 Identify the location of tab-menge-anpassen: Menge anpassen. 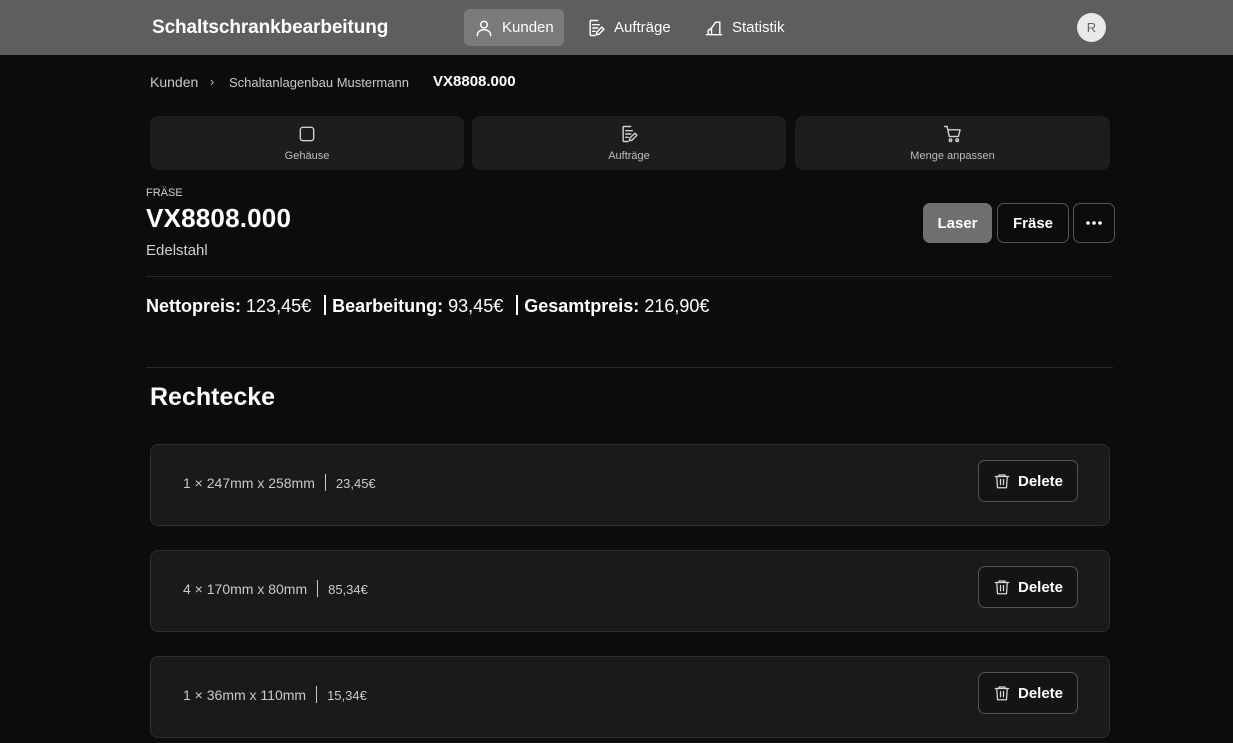
(952, 143).